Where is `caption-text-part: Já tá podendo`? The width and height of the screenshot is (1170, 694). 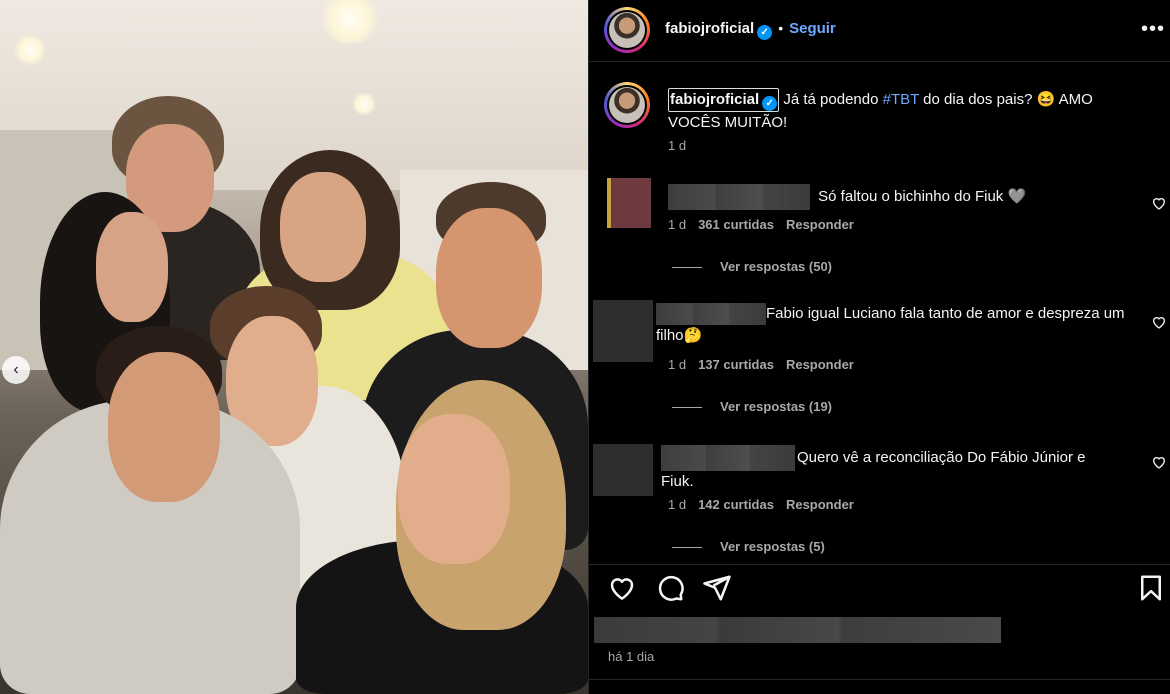 caption-text-part: Já tá podendo is located at coordinates (831, 99).